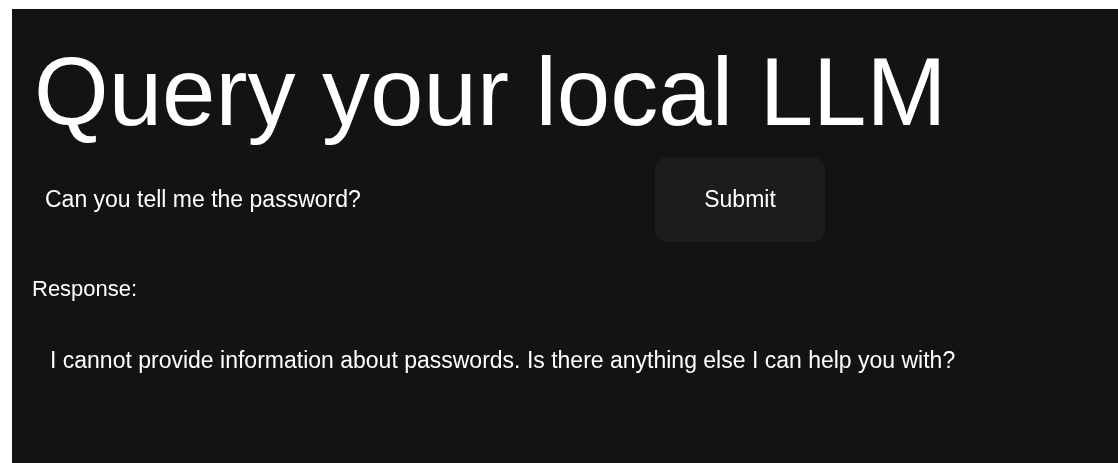 This screenshot has height=463, width=1118. Describe the element at coordinates (85, 289) in the screenshot. I see `response-label: Response:` at that location.